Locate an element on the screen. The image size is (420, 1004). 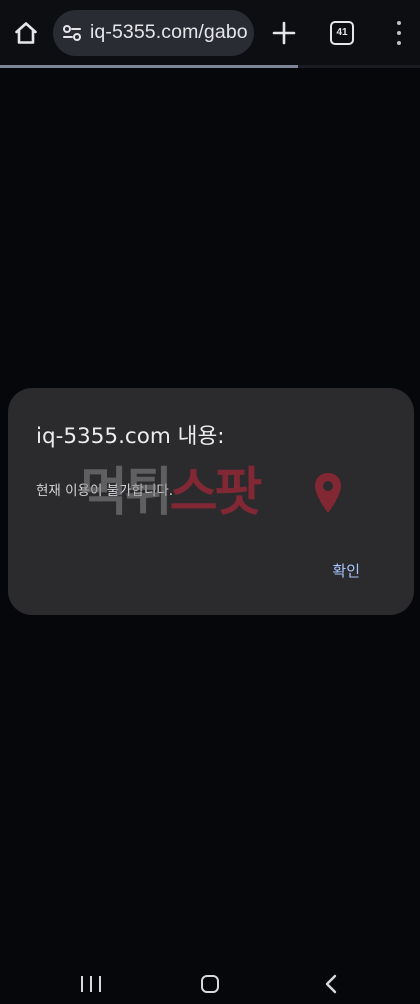
site-settings-icon is located at coordinates (72, 33).